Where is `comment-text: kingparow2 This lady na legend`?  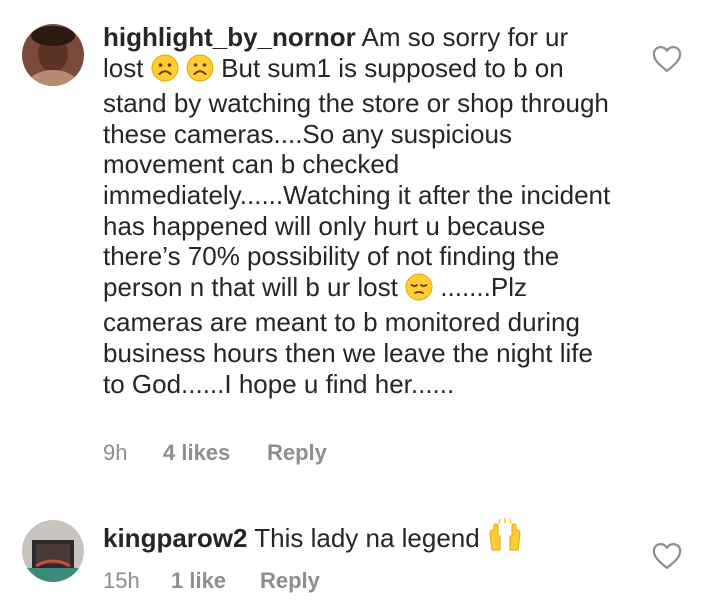 comment-text: kingparow2 This lady na legend is located at coordinates (358, 538).